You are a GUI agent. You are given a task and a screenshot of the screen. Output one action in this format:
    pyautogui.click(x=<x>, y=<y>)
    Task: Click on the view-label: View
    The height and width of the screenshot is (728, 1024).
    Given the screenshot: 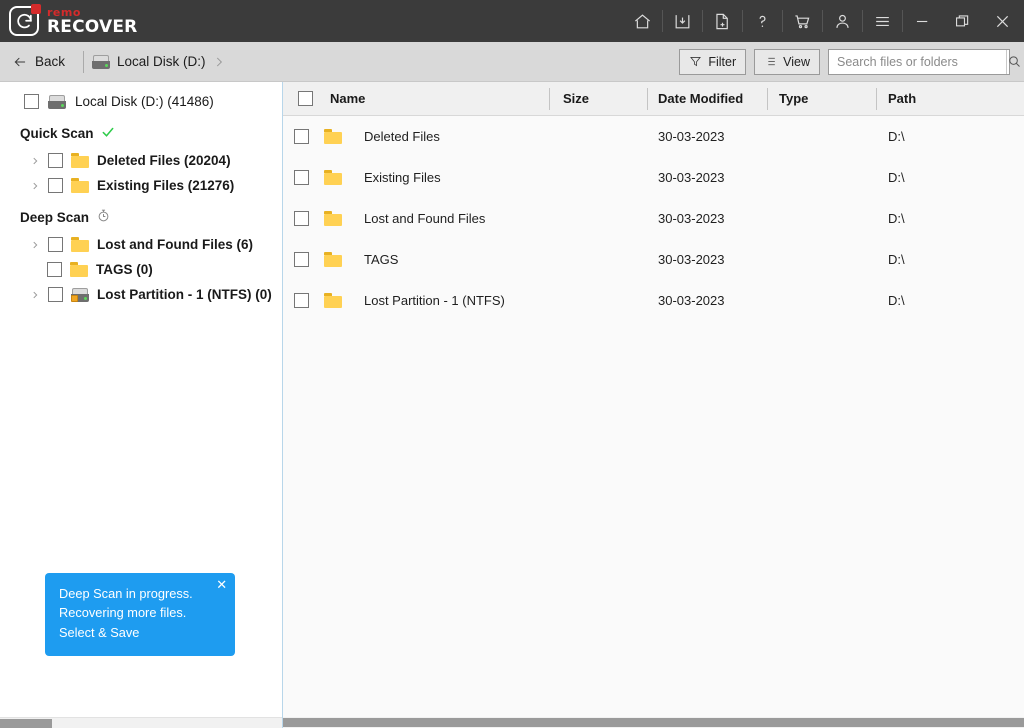 What is the action you would take?
    pyautogui.click(x=796, y=61)
    